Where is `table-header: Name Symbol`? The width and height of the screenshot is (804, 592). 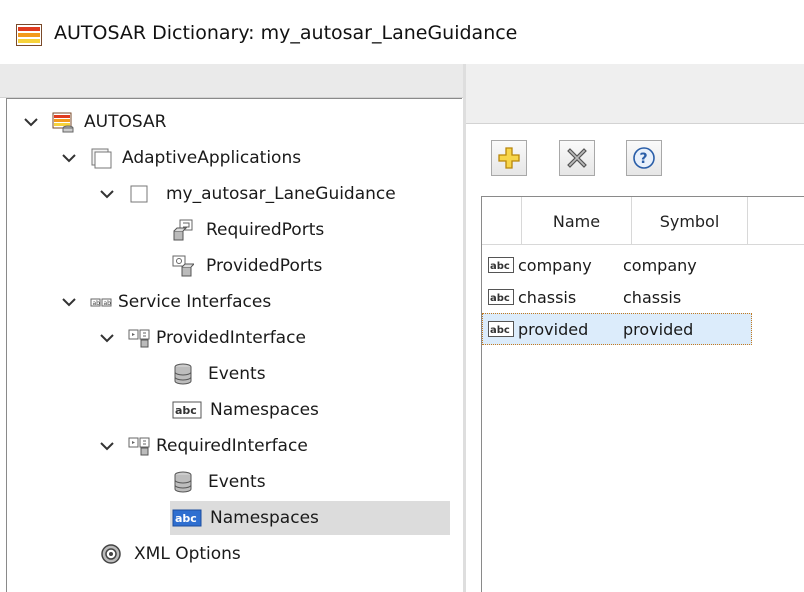
table-header: Name Symbol is located at coordinates (643, 221).